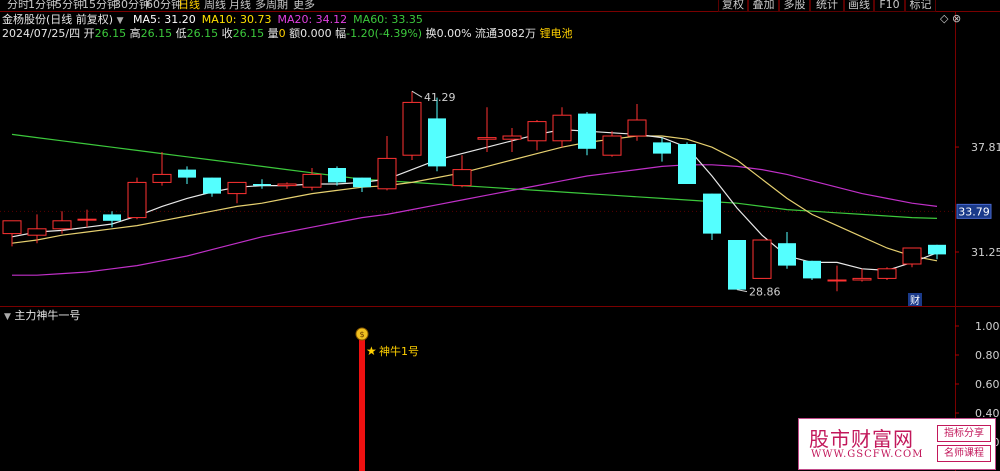  What do you see at coordinates (920, 6) in the screenshot?
I see `toolbar-button: 标记` at bounding box center [920, 6].